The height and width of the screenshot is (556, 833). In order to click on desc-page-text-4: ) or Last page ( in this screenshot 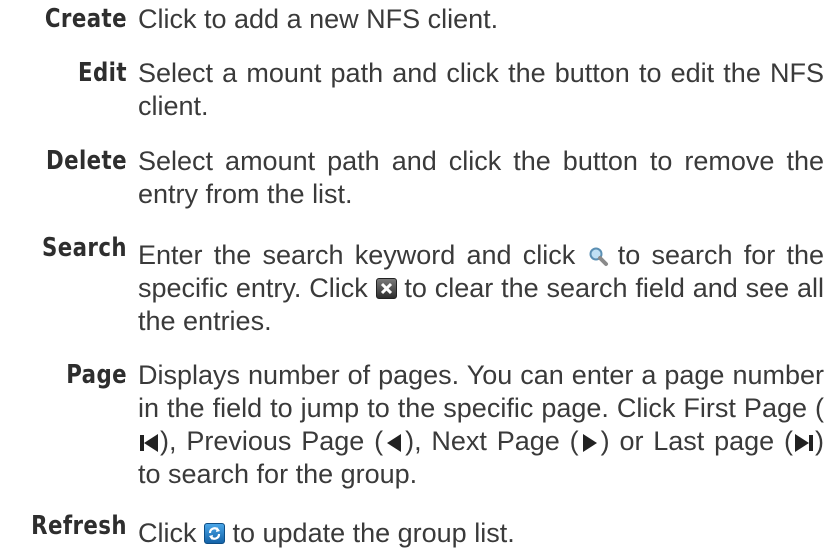, I will do `click(697, 441)`.